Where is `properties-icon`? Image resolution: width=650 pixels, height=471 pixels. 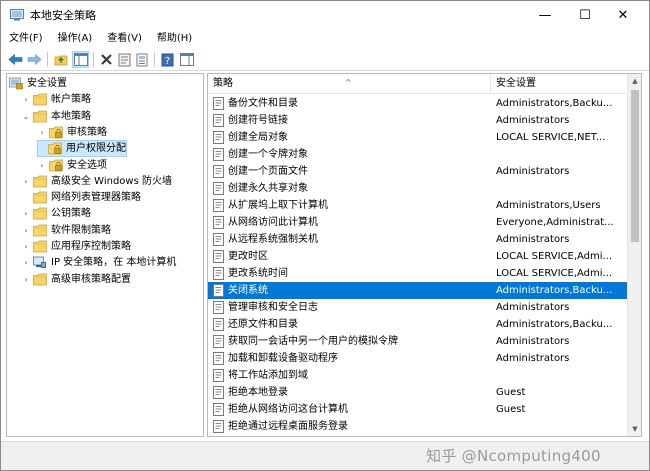
properties-icon is located at coordinates (124, 59).